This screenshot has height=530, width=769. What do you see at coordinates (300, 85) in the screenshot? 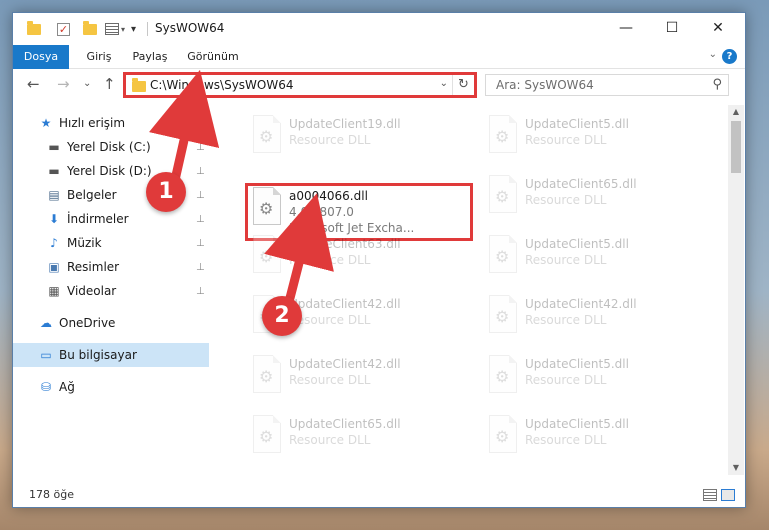
I see `address-highlight-box` at bounding box center [300, 85].